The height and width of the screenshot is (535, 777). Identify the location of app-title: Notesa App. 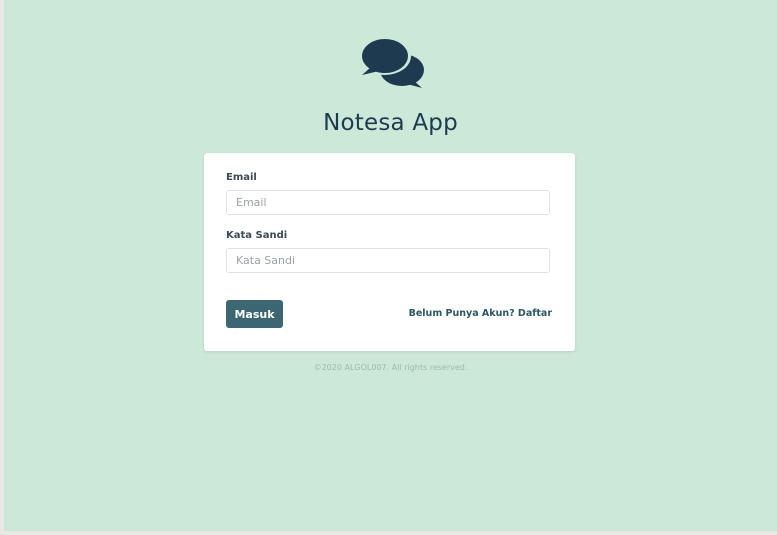
(390, 123).